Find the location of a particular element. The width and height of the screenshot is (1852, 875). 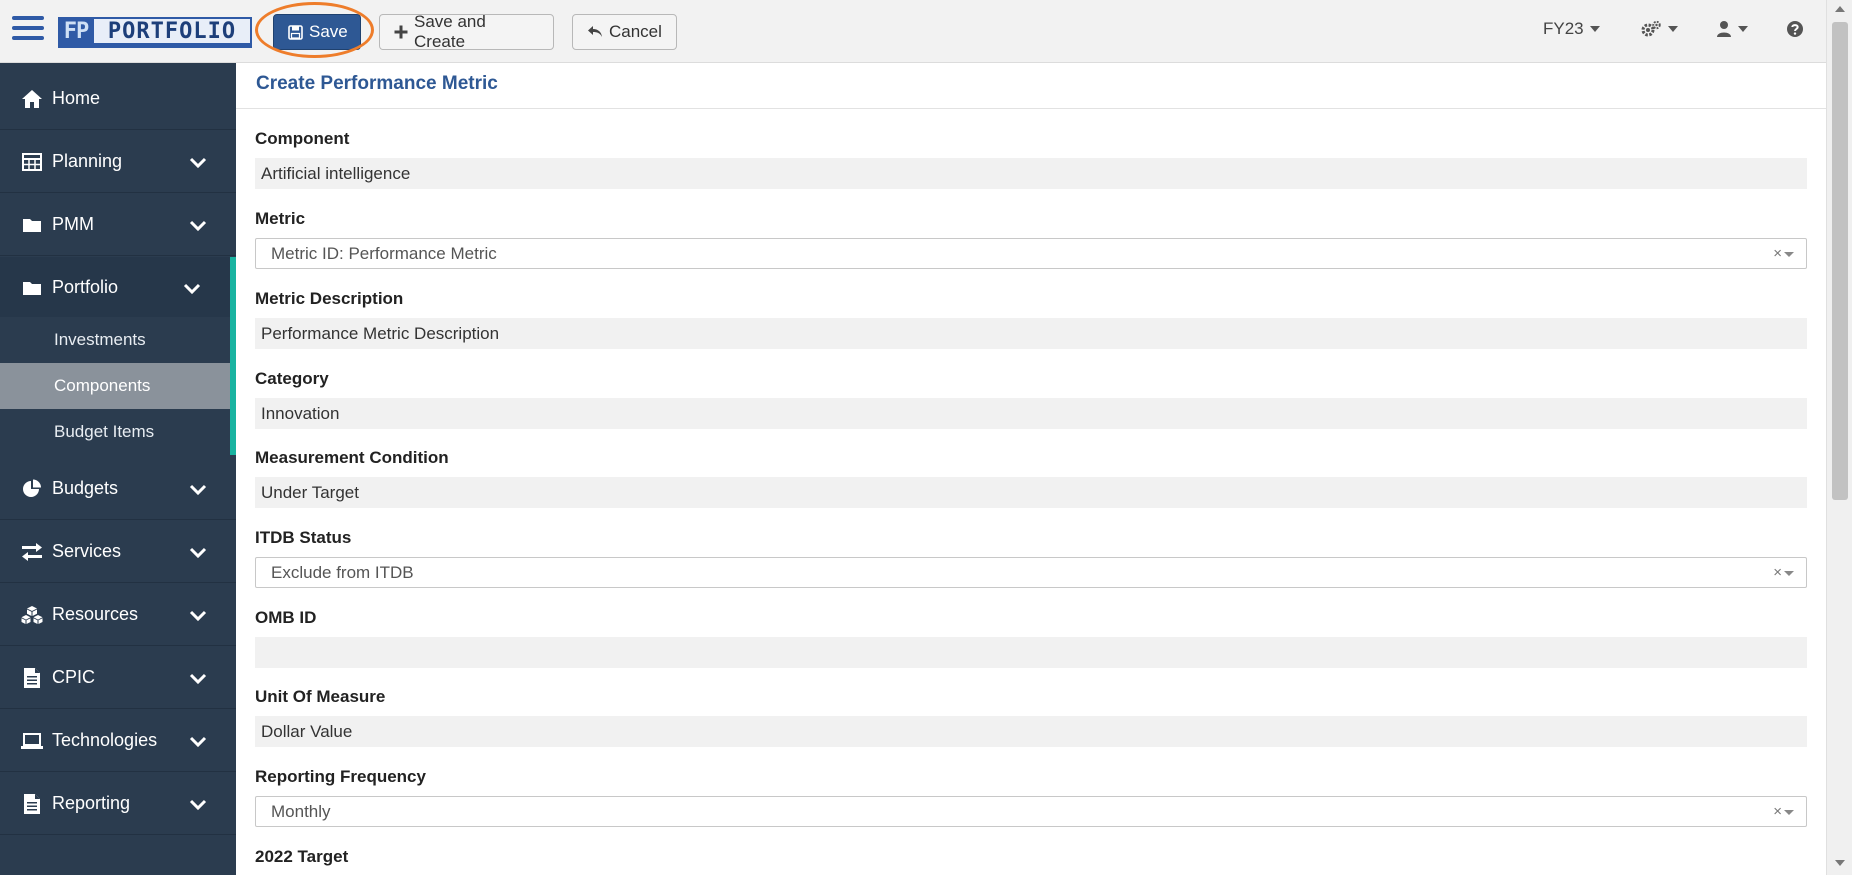

sidebar-subitem-components: Components is located at coordinates (115, 386).